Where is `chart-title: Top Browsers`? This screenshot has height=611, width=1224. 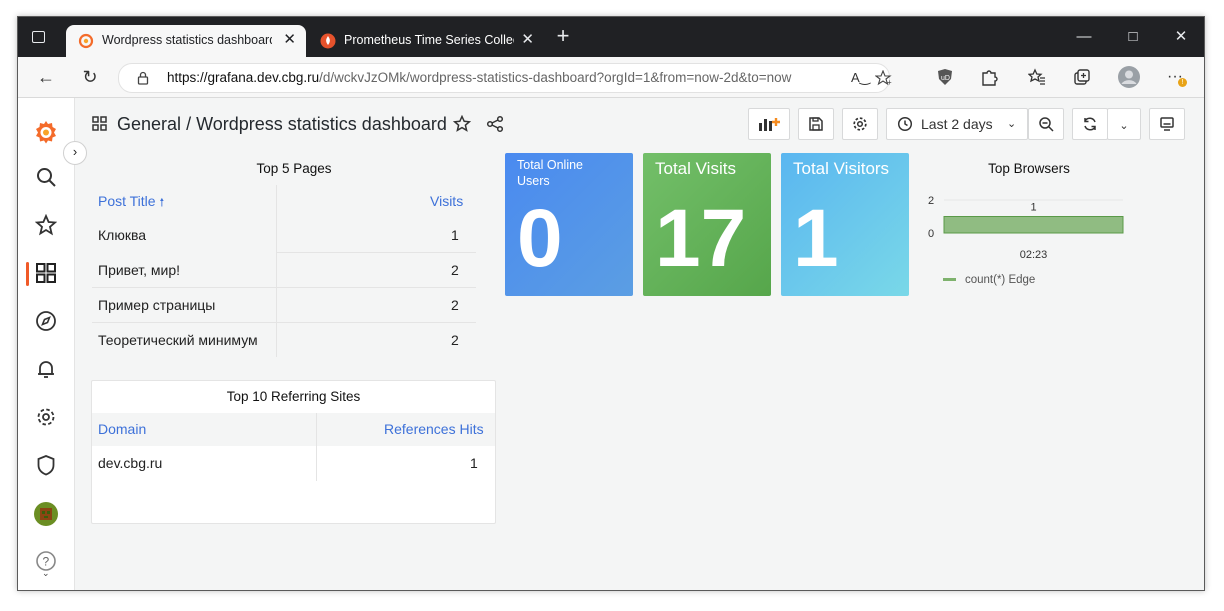
chart-title: Top Browsers is located at coordinates (1029, 168).